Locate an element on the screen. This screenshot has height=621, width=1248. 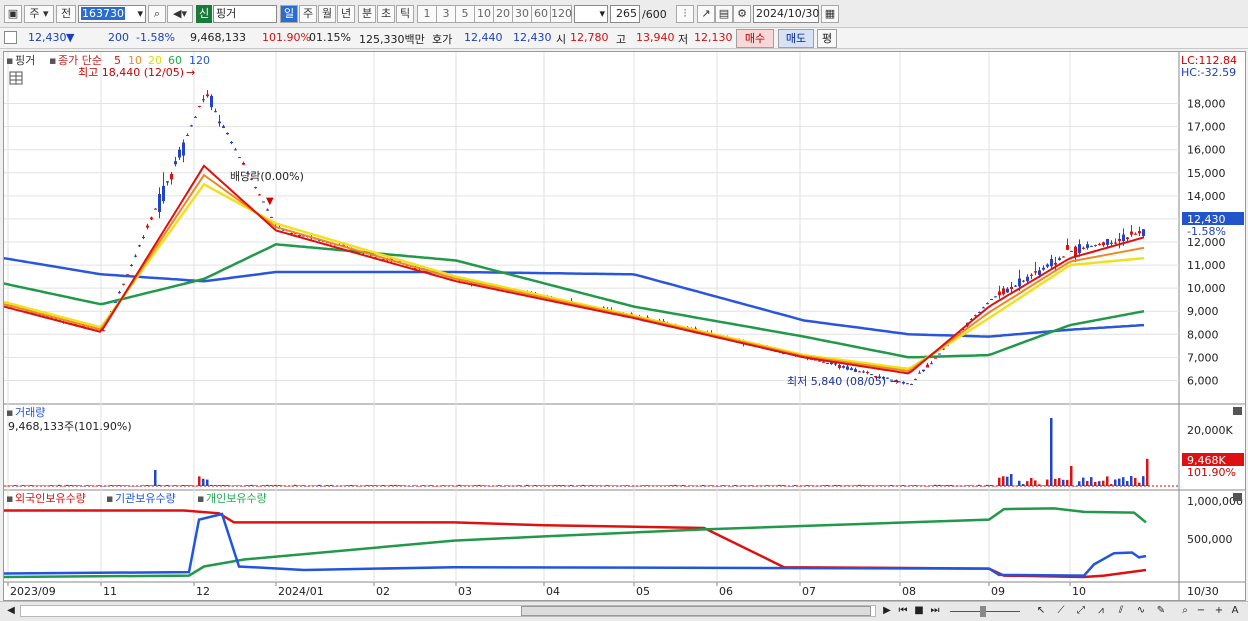
interval-10: 10 is located at coordinates (484, 14).